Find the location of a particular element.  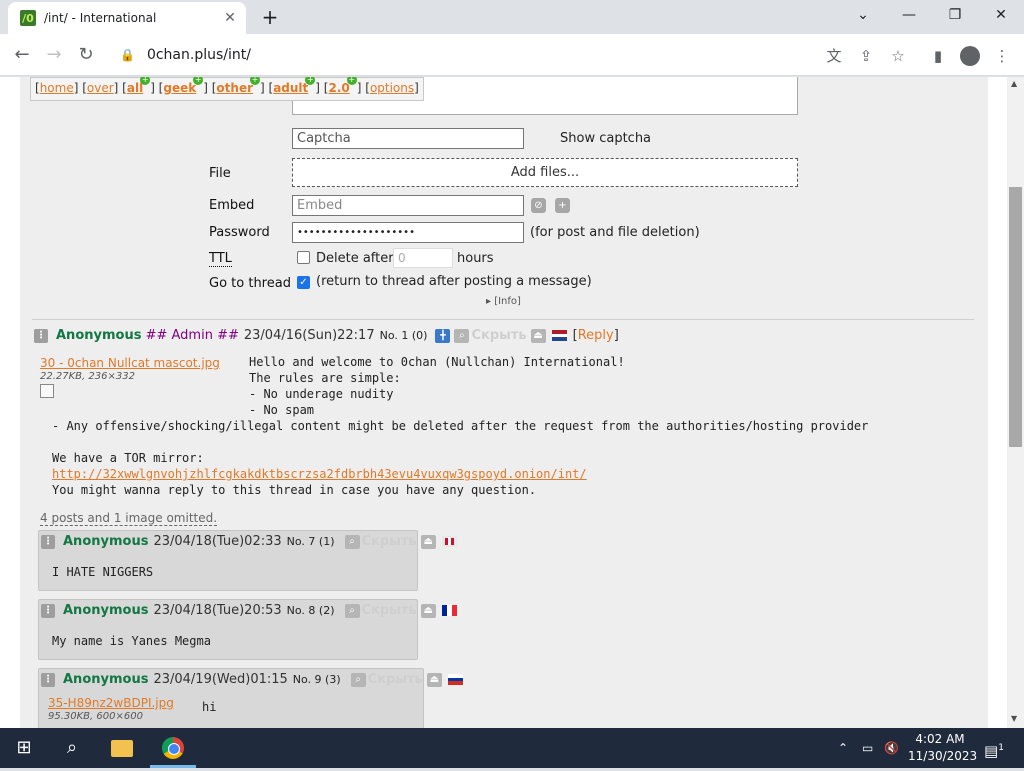

password-label: Password is located at coordinates (239, 232).